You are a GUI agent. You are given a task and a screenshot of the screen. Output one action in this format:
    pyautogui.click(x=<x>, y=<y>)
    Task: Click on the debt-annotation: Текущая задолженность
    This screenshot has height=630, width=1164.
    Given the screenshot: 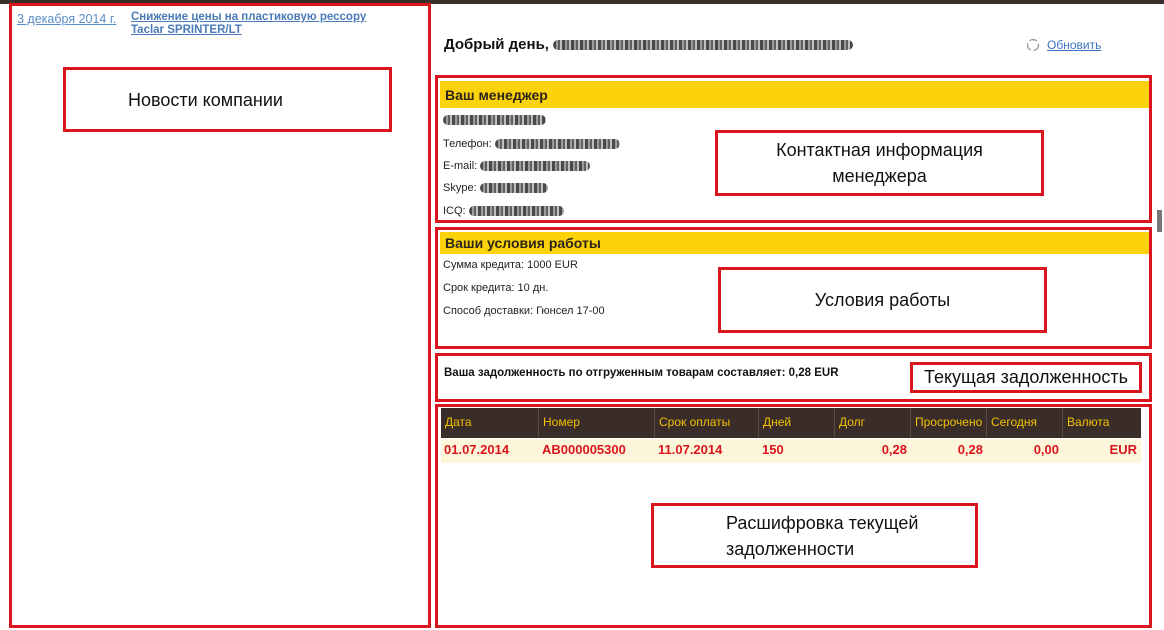 What is the action you would take?
    pyautogui.click(x=1026, y=377)
    